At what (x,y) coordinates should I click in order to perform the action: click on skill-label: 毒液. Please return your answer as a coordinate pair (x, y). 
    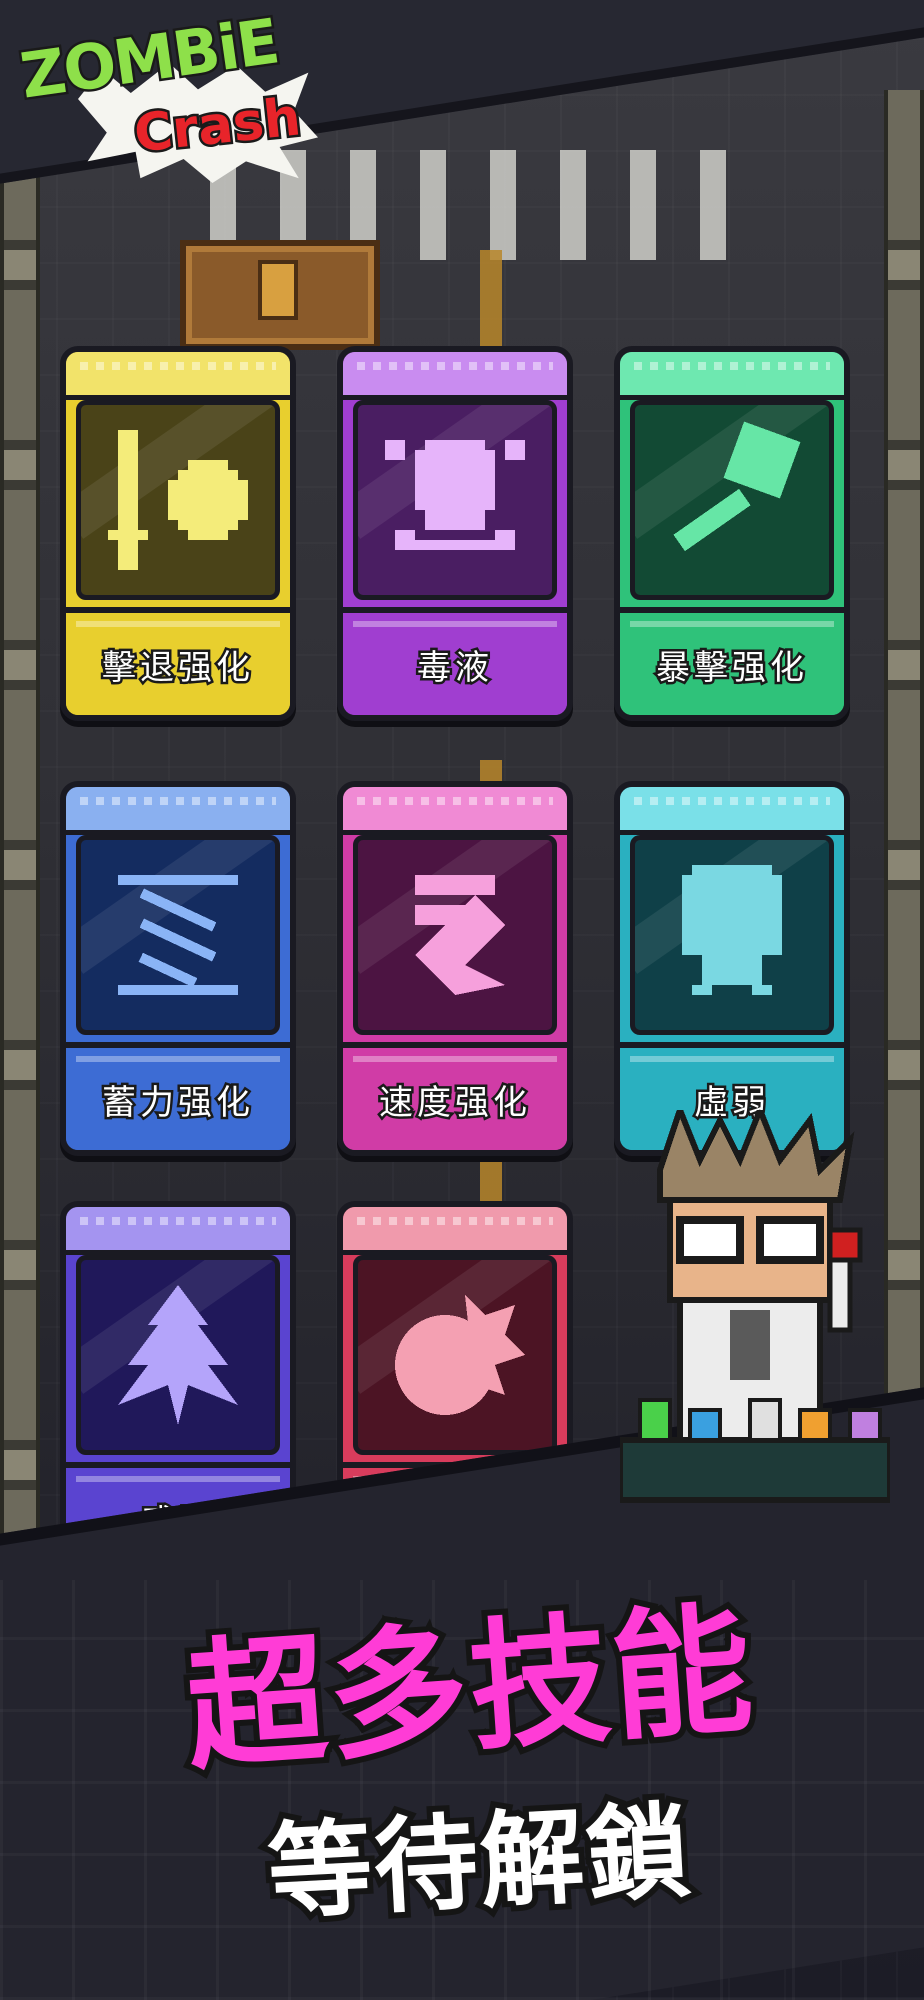
    Looking at the image, I should click on (455, 661).